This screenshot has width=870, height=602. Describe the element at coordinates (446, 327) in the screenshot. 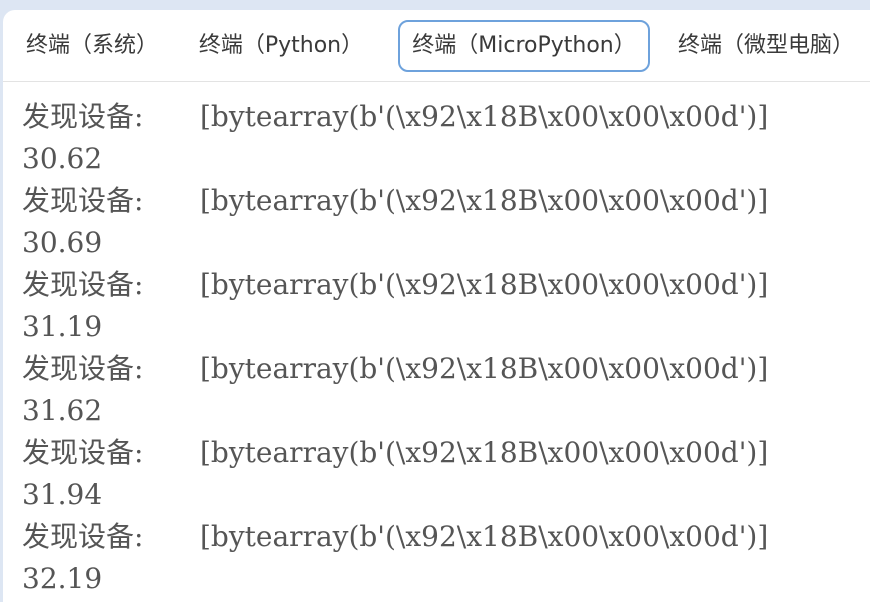

I see `terminal-line: 31.19` at that location.